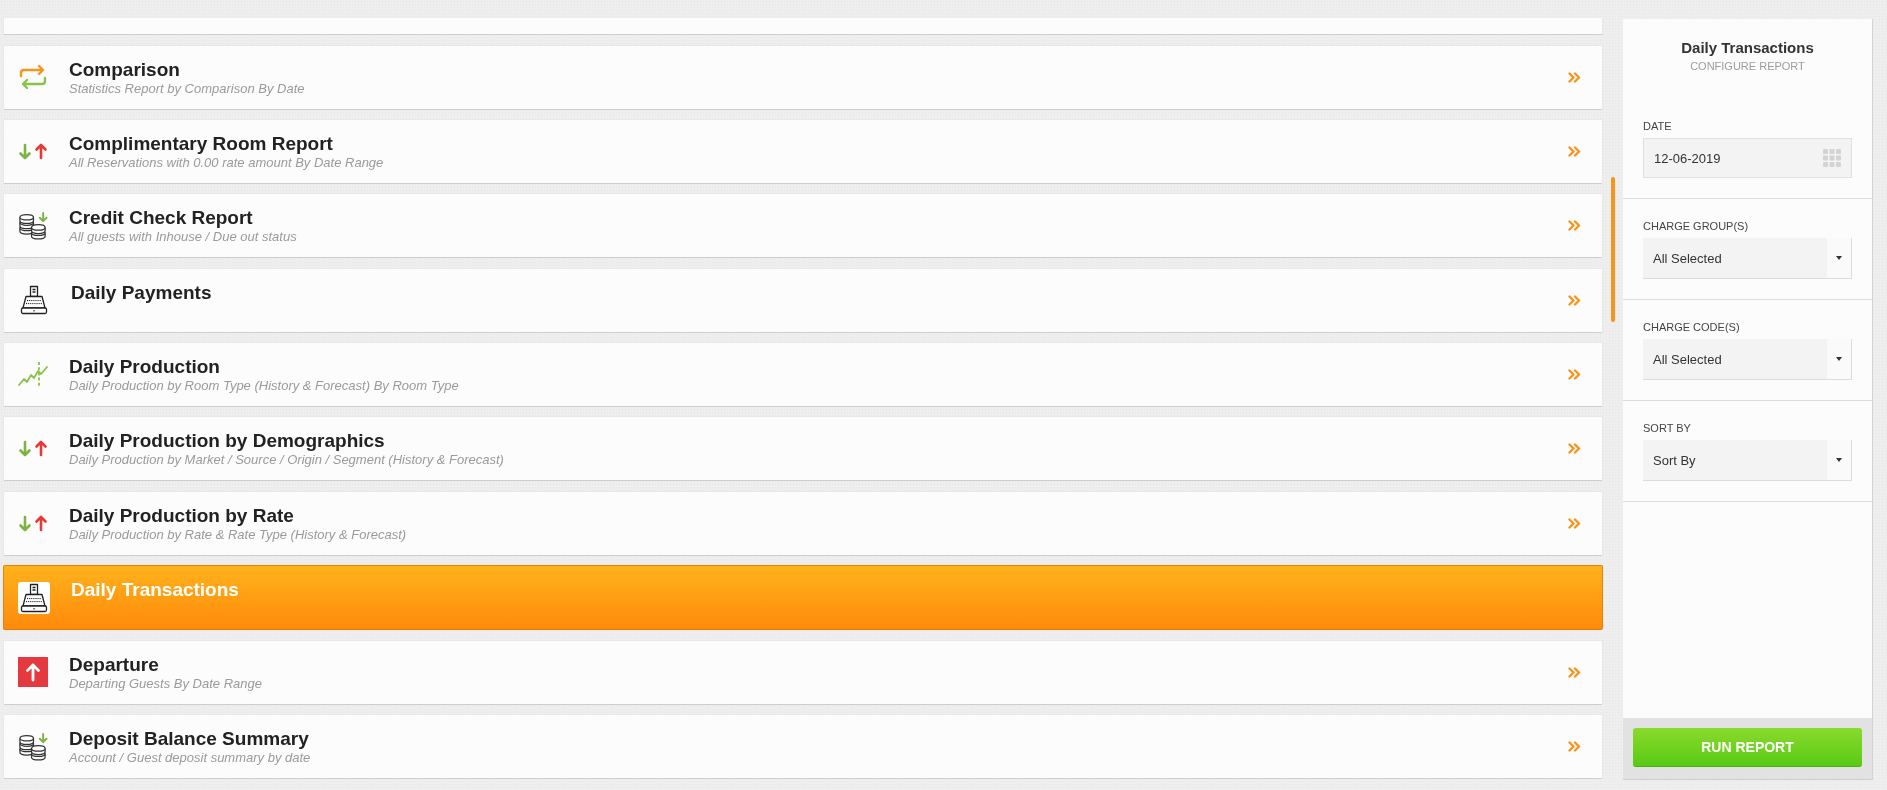  Describe the element at coordinates (124, 69) in the screenshot. I see `report-title: Comparison` at that location.